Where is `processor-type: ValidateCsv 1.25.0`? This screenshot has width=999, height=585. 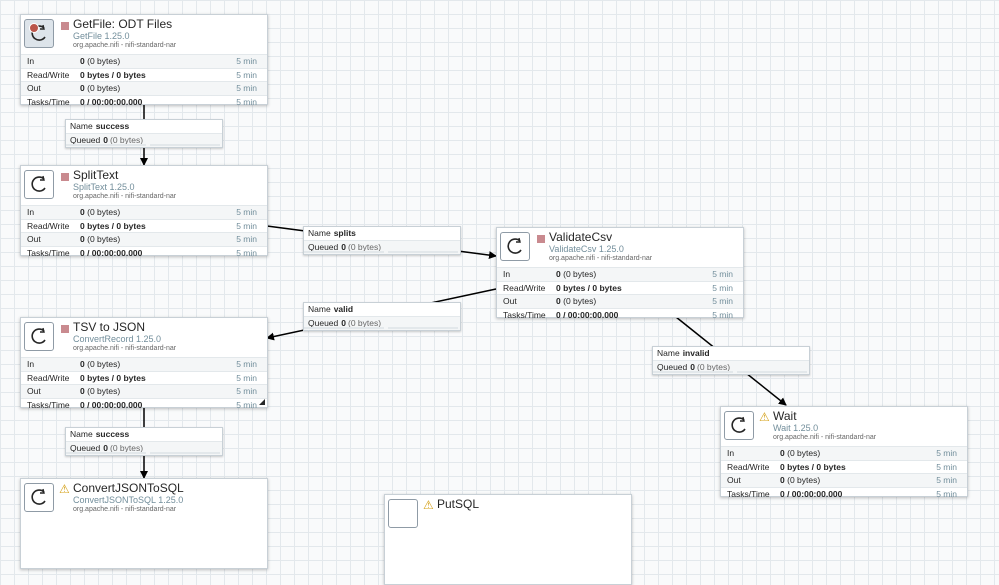
processor-type: ValidateCsv 1.25.0 is located at coordinates (586, 249).